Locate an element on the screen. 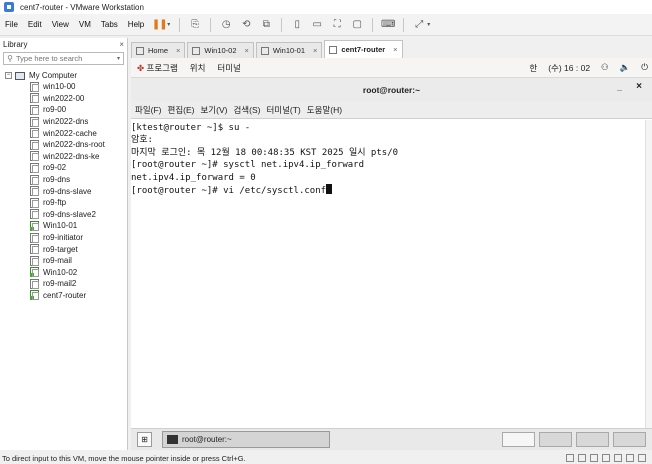 This screenshot has height=464, width=652. cdrom-icon is located at coordinates (582, 458).